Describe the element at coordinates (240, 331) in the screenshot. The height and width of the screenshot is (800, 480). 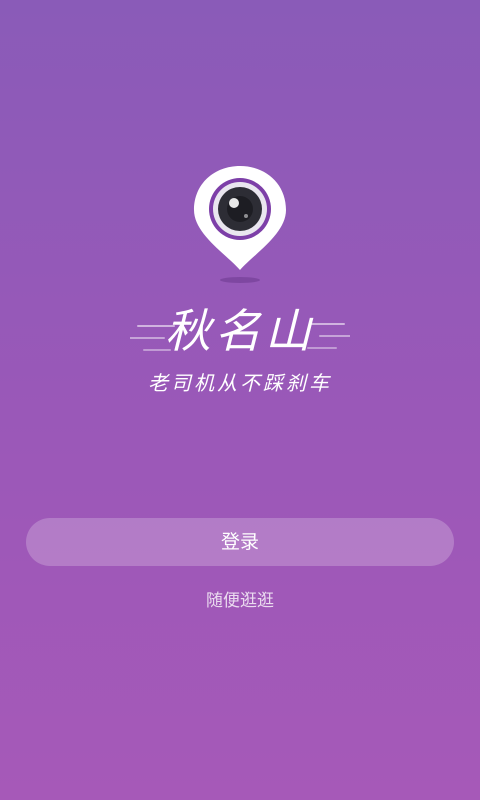
I see `brand-title: 秋名山` at that location.